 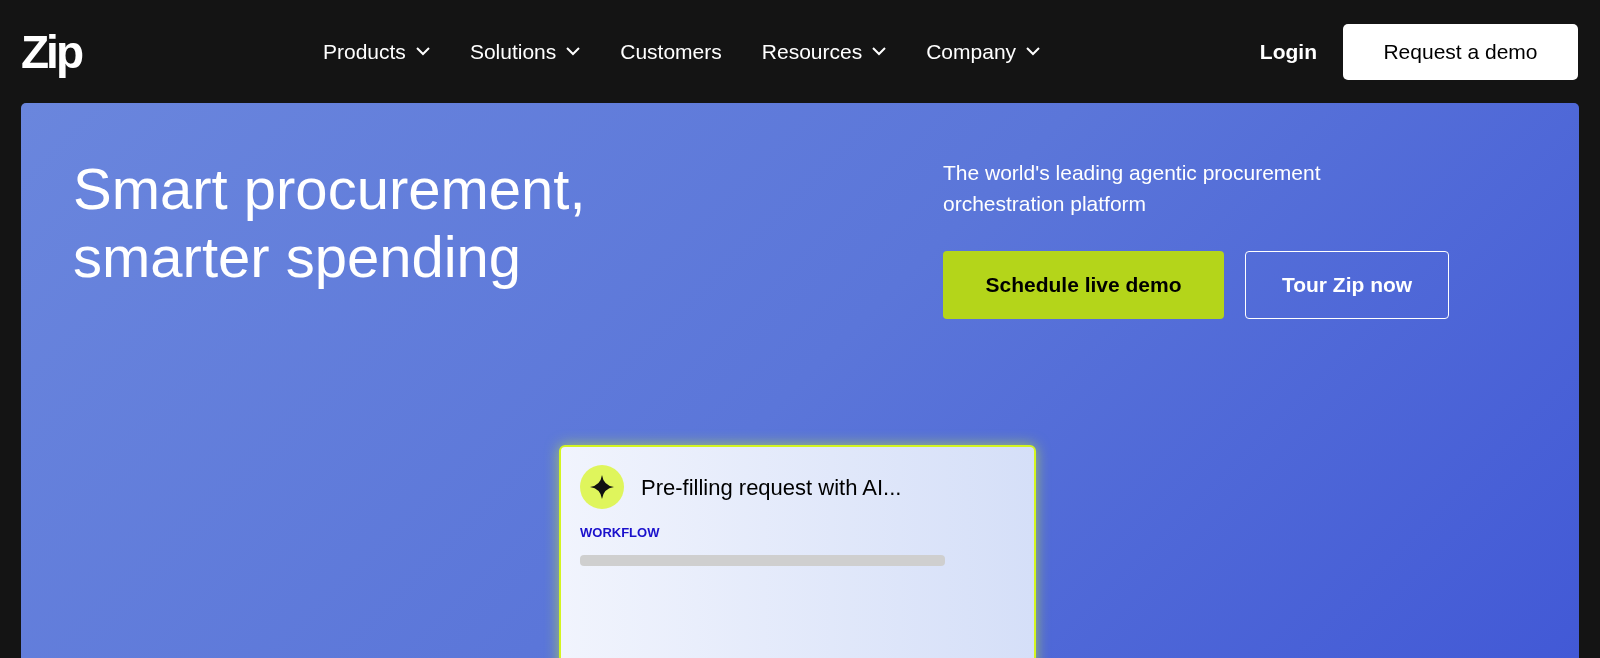 What do you see at coordinates (1083, 285) in the screenshot?
I see `schedule-demo-button: Schedule live demo` at bounding box center [1083, 285].